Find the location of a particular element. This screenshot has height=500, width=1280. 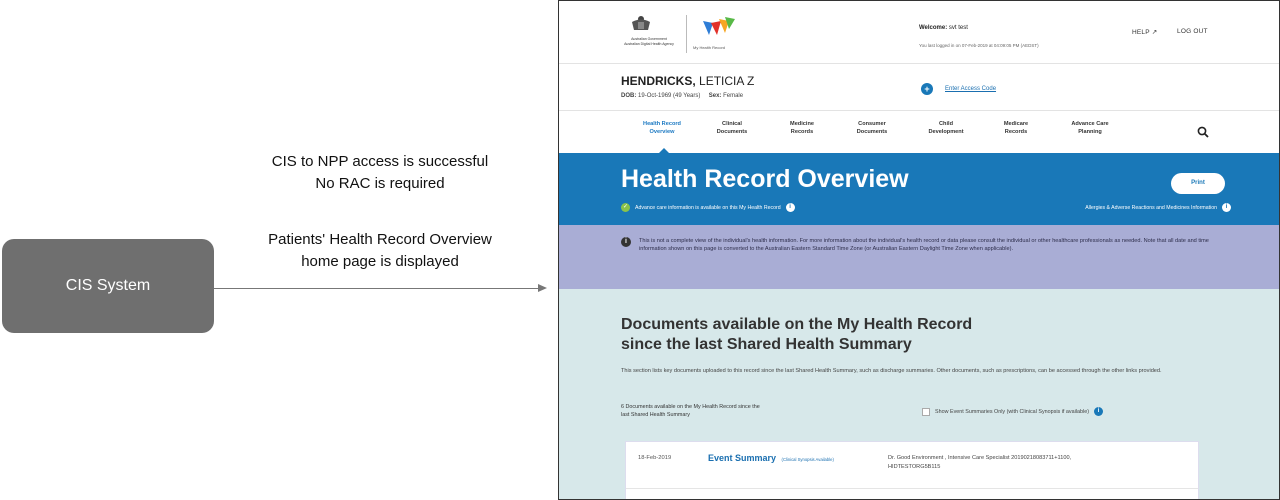

document-title-sub: (Clinical Synopsis Available) is located at coordinates (807, 459).